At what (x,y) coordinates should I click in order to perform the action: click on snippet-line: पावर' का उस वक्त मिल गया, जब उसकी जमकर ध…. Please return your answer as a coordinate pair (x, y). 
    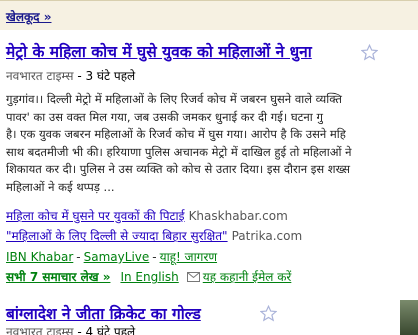
    Looking at the image, I should click on (164, 116).